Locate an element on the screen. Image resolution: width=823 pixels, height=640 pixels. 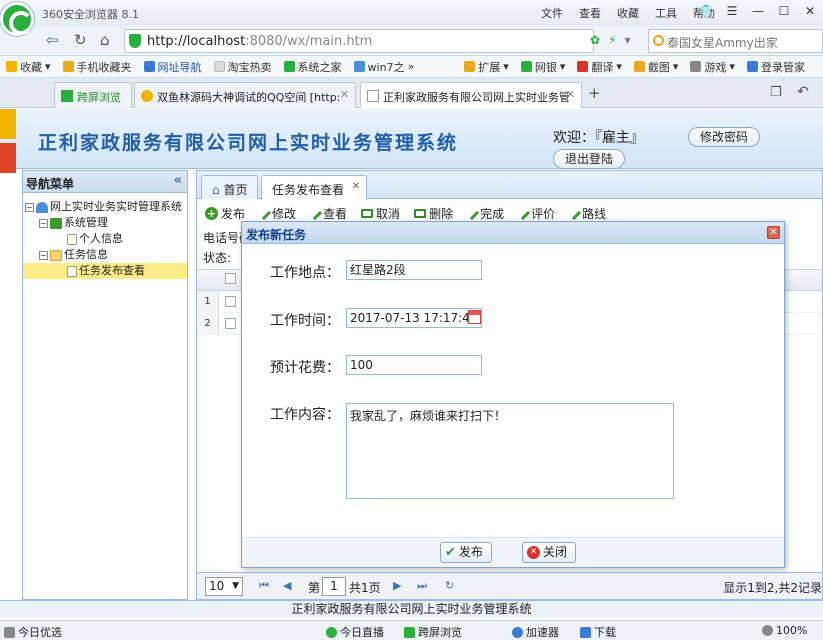
tab-home: ⌂ 首页 is located at coordinates (230, 187).